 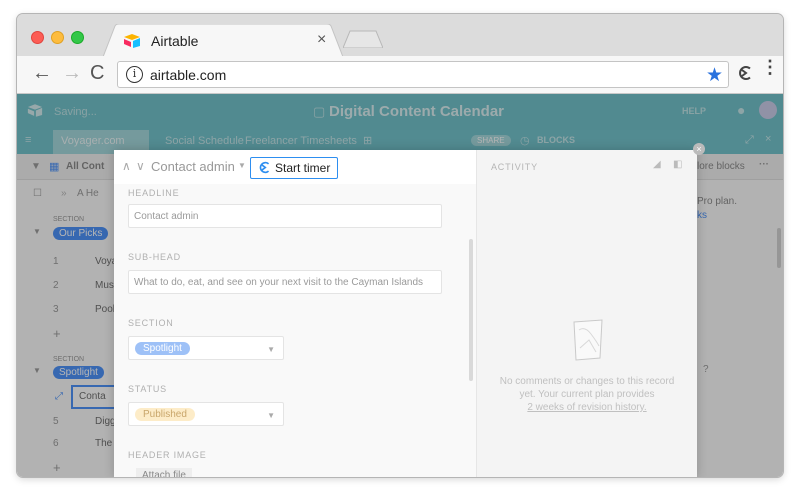 I want to click on timer-extension-icon, so click(x=745, y=75).